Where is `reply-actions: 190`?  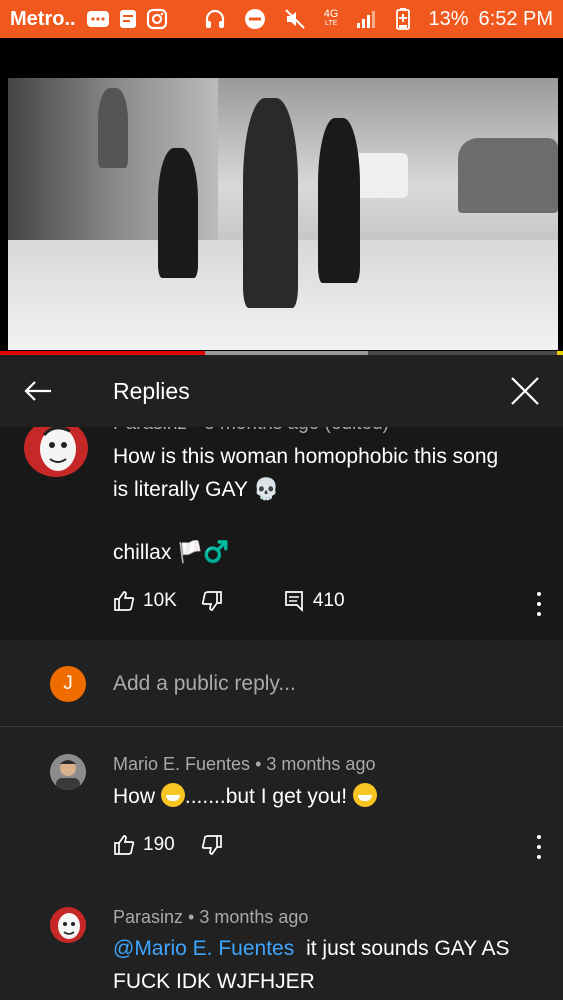 reply-actions: 190 is located at coordinates (168, 845).